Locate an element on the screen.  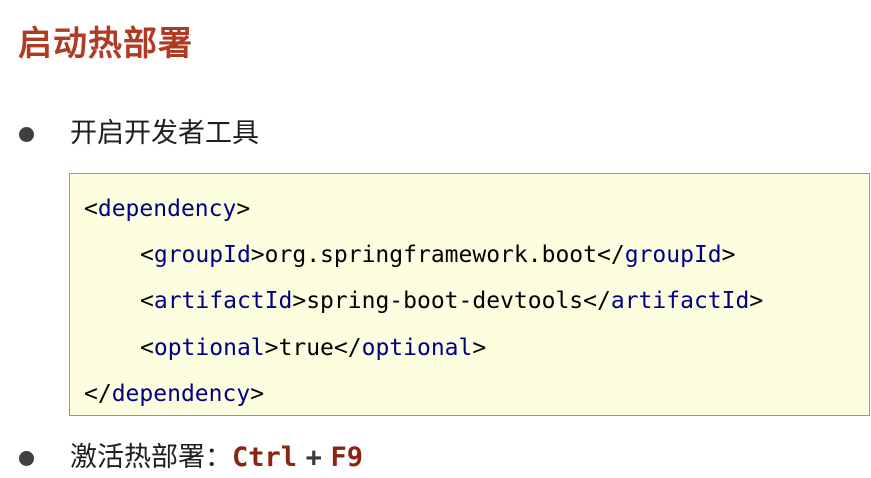
code-line-dependency-open: <dependency> is located at coordinates (167, 209).